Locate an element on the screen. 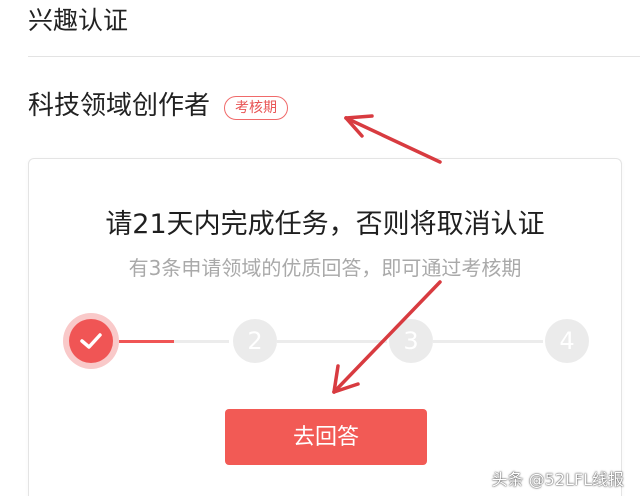 The image size is (640, 496). status-badge: 考核期 is located at coordinates (256, 108).